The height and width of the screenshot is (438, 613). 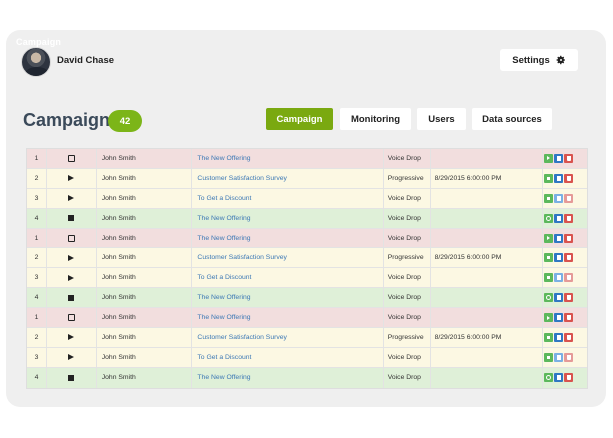 I want to click on tab-campaign: Campaign, so click(x=299, y=119).